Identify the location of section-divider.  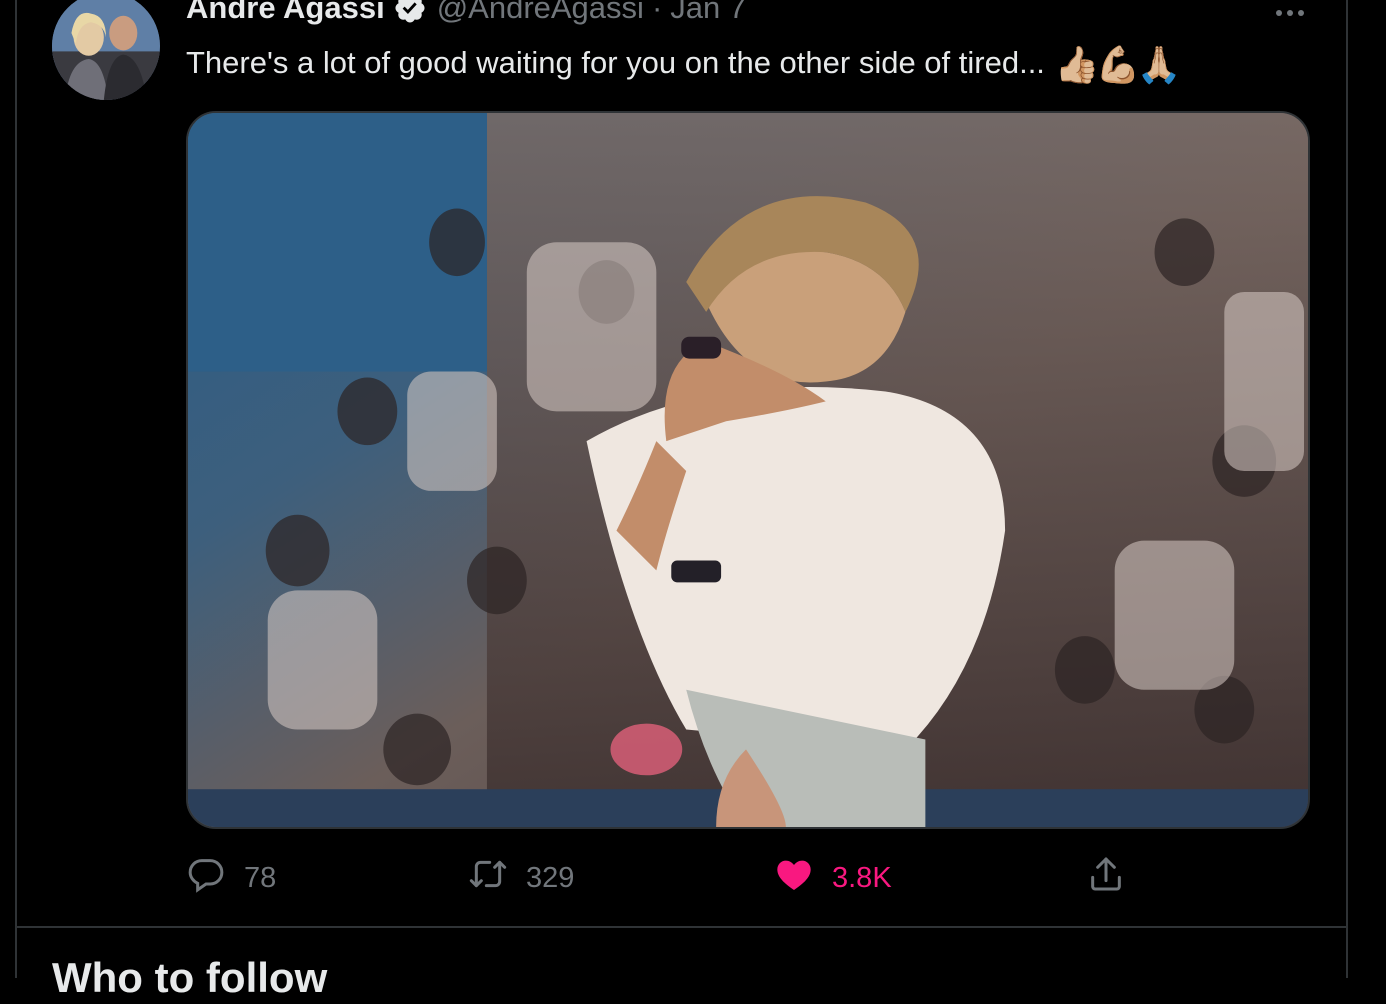
(681, 927).